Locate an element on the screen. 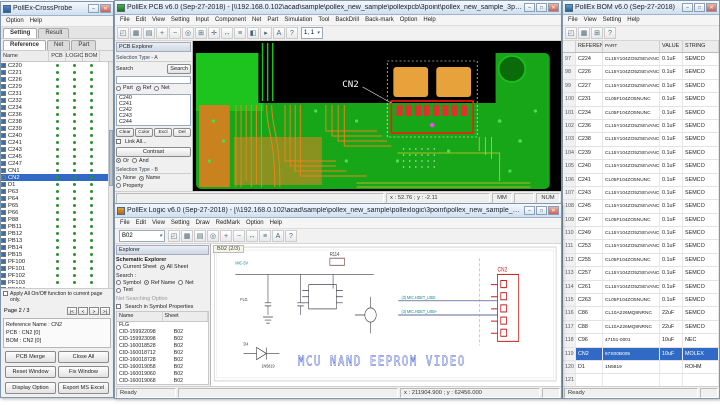 The width and height of the screenshot is (720, 405). list-item: PB13 is located at coordinates (54, 240).